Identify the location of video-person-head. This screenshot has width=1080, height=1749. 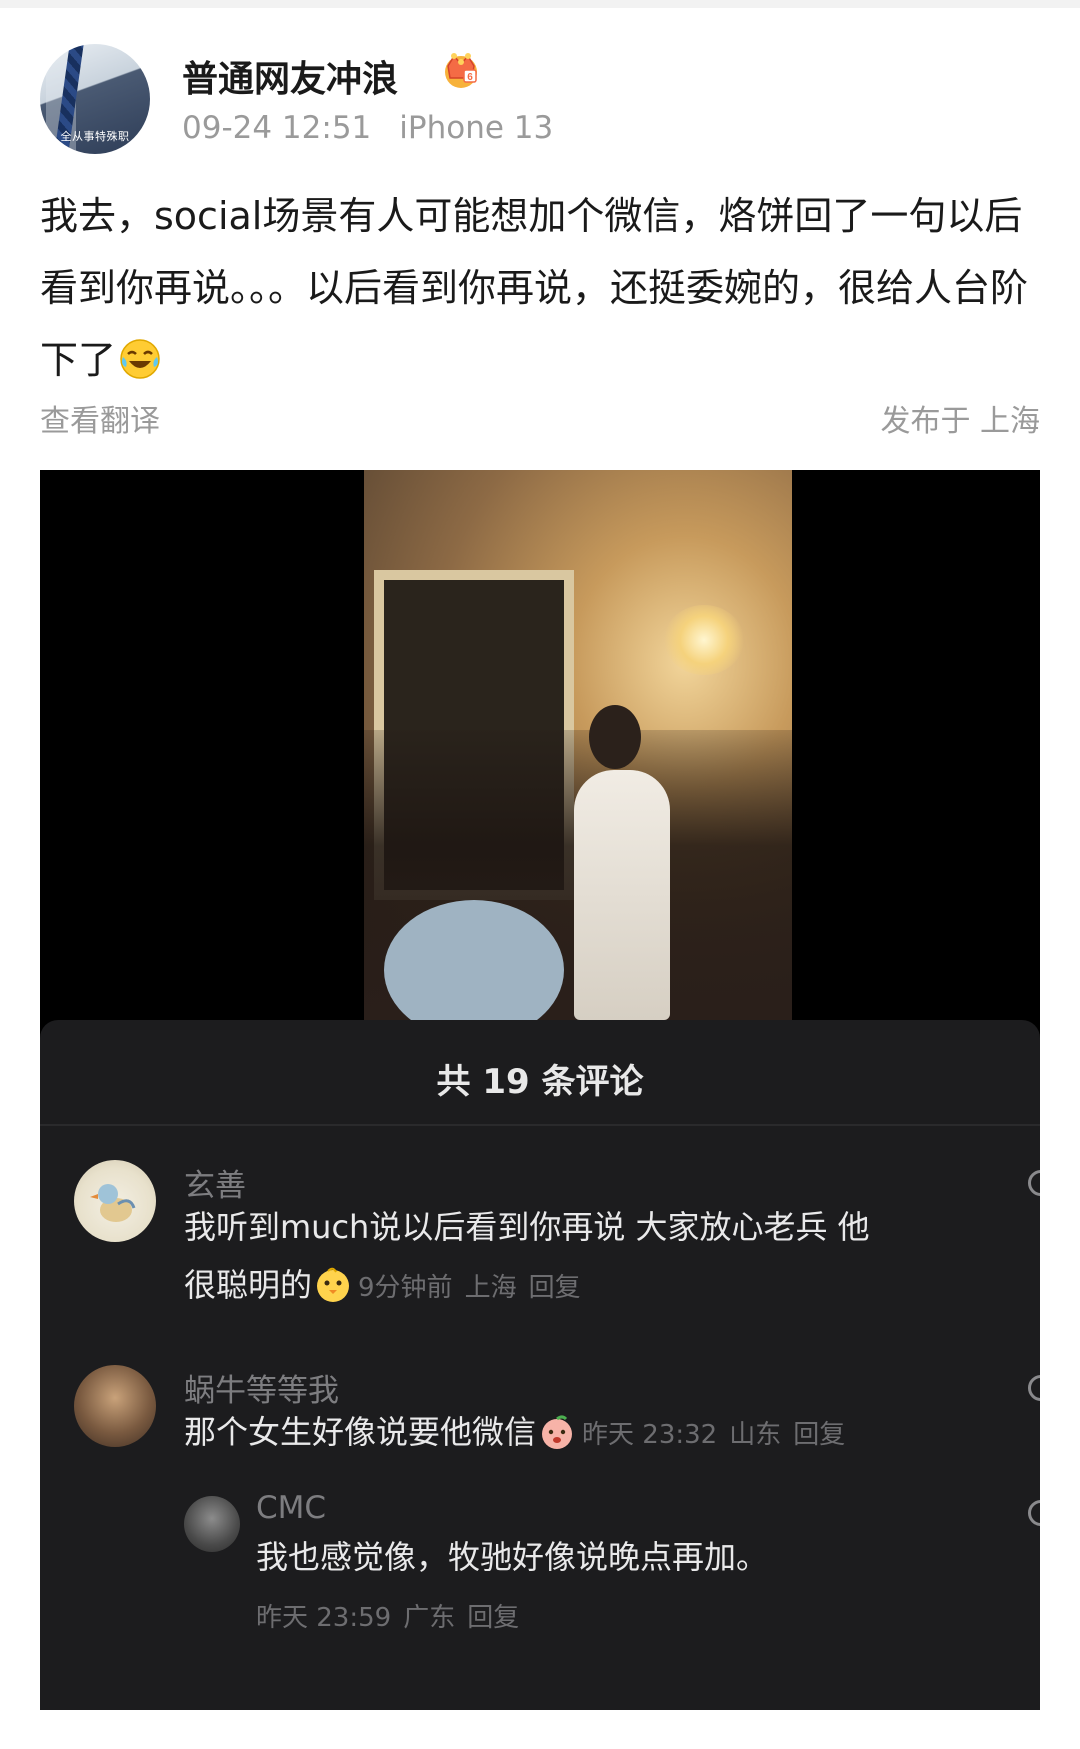
(615, 737).